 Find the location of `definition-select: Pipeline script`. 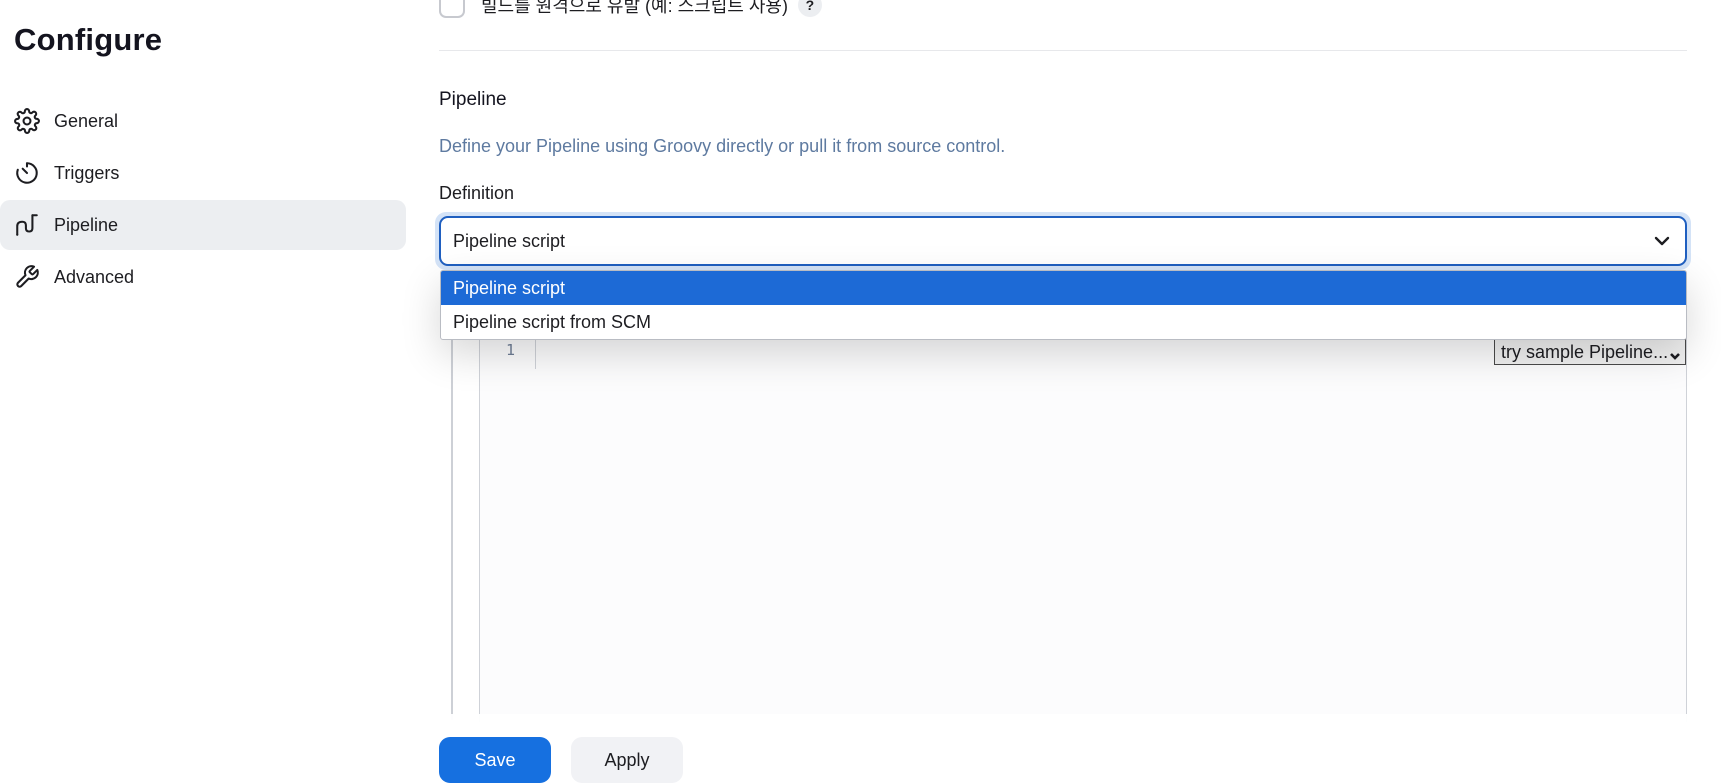

definition-select: Pipeline script is located at coordinates (1063, 241).